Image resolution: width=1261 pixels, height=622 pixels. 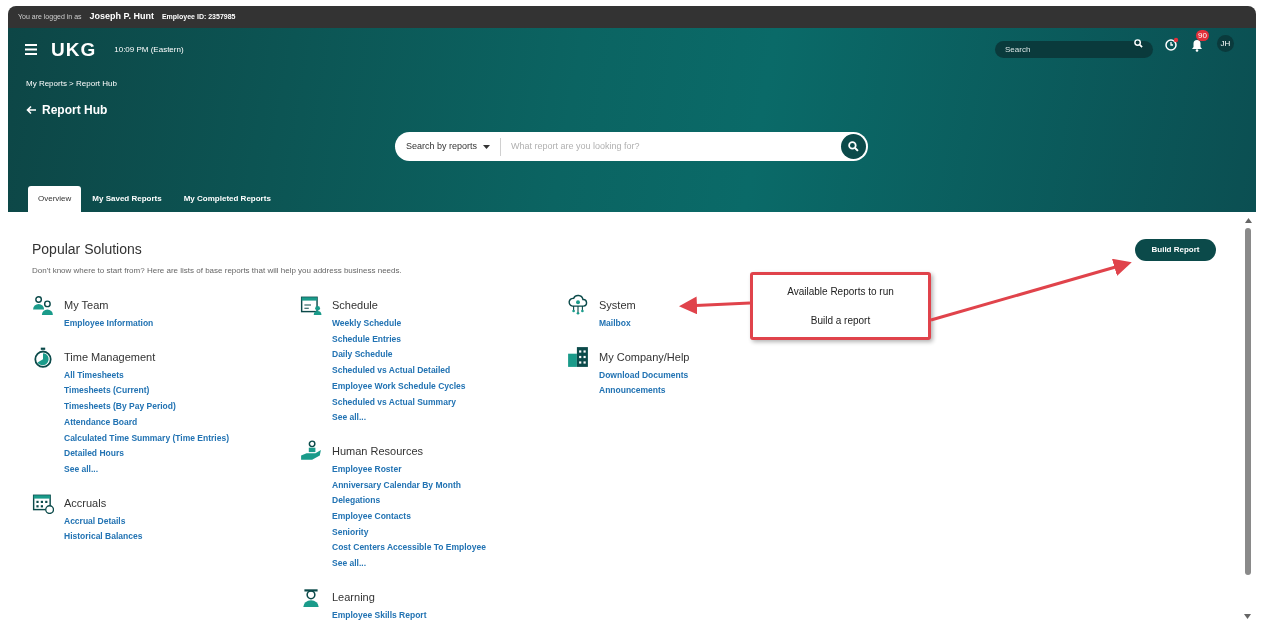 What do you see at coordinates (75, 110) in the screenshot?
I see `page-title: Report Hub` at bounding box center [75, 110].